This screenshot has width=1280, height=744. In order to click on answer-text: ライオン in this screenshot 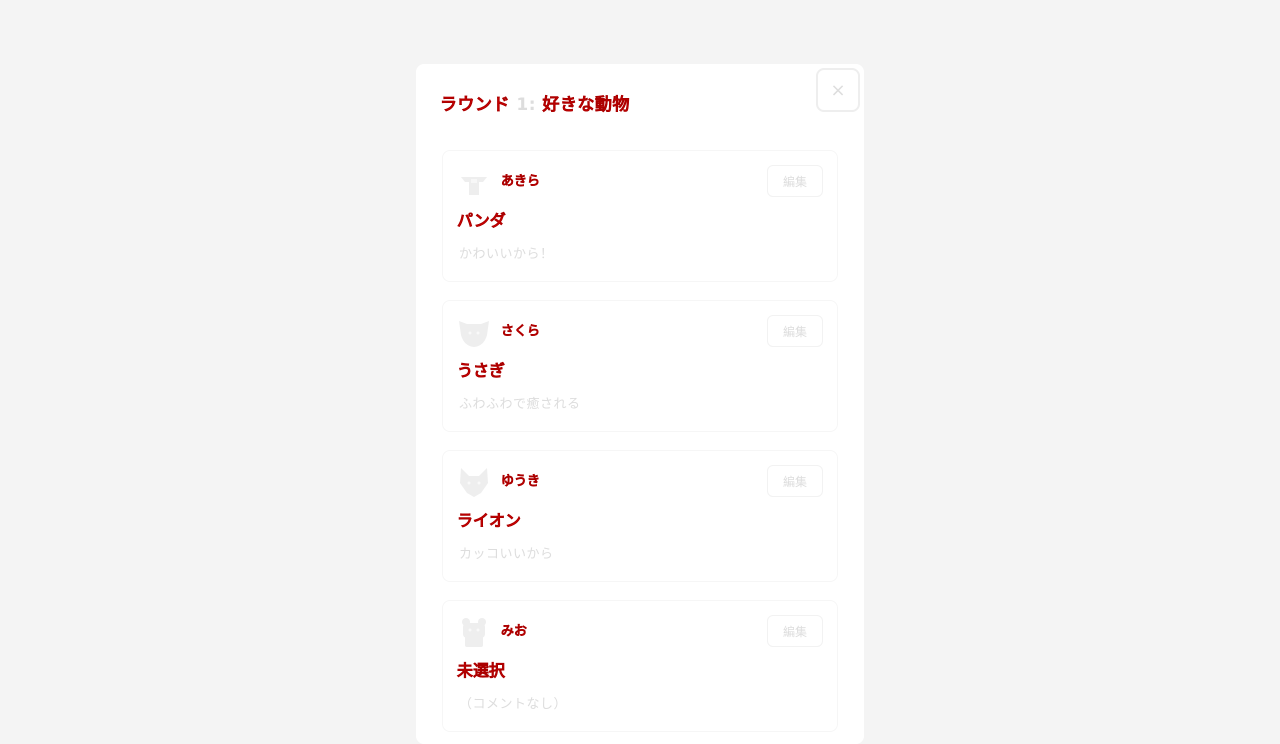, I will do `click(489, 520)`.